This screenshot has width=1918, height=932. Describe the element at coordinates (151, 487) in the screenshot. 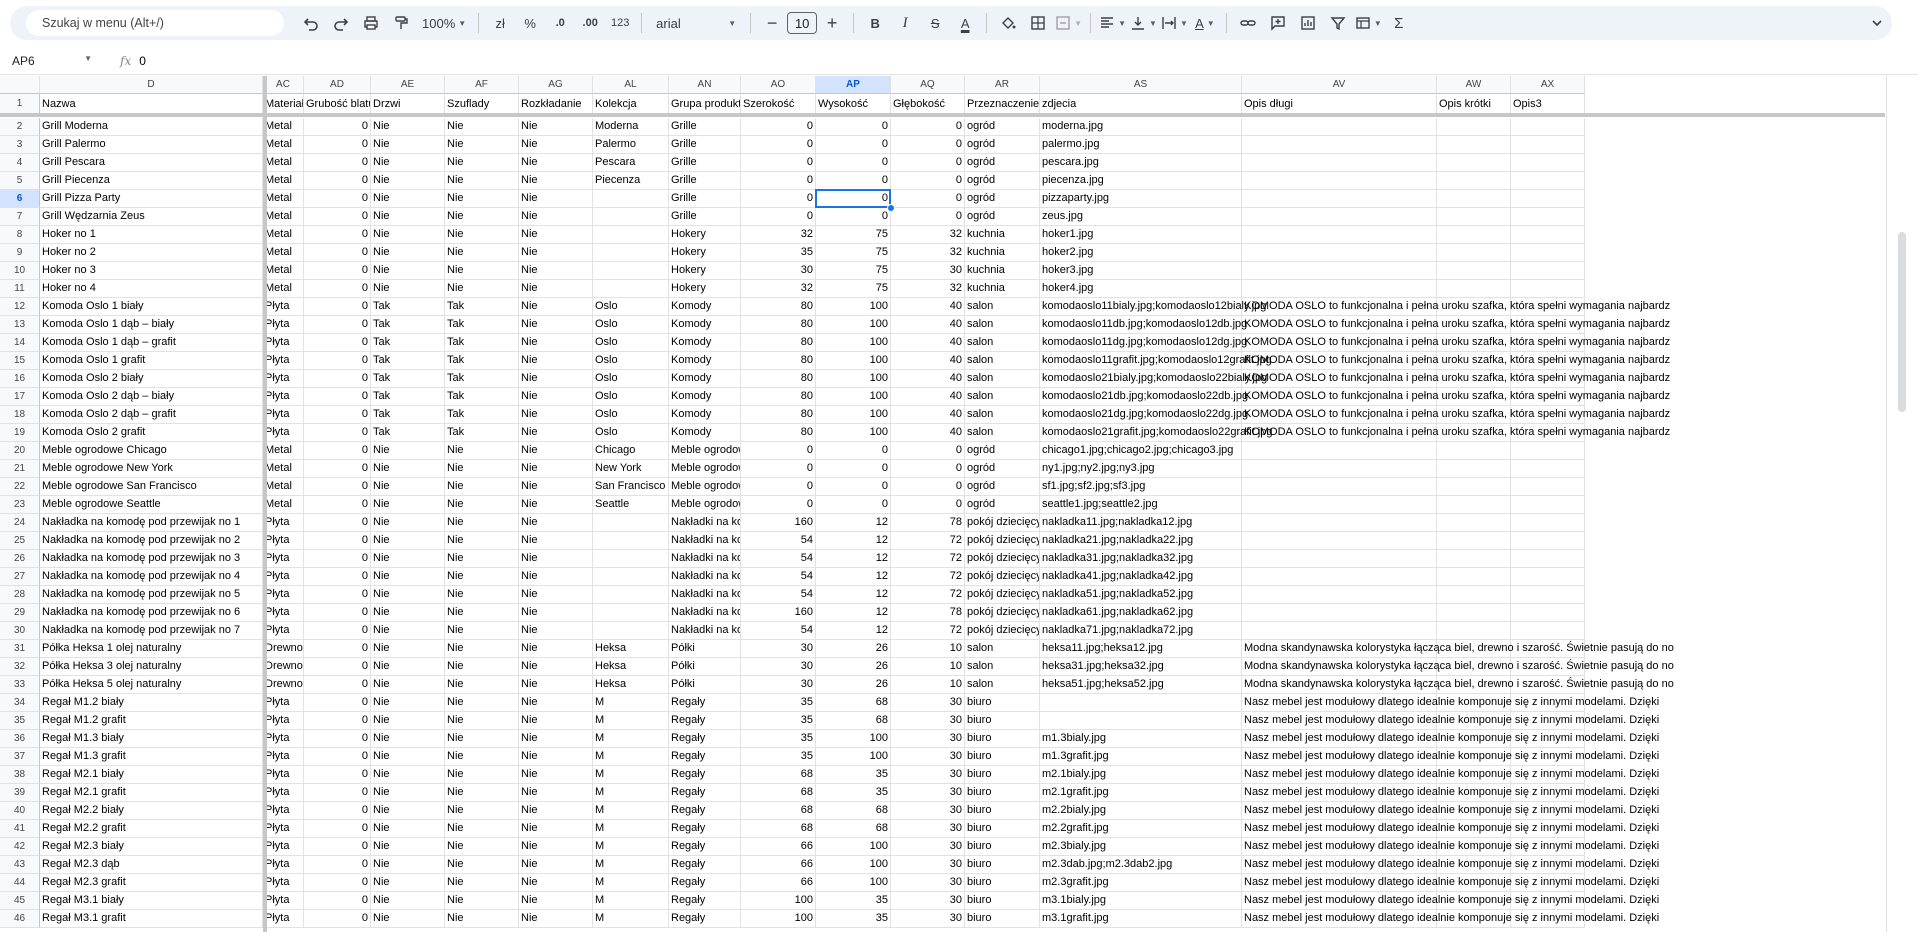

I see `table-cell: Meble ogrodowe San Francisco` at that location.